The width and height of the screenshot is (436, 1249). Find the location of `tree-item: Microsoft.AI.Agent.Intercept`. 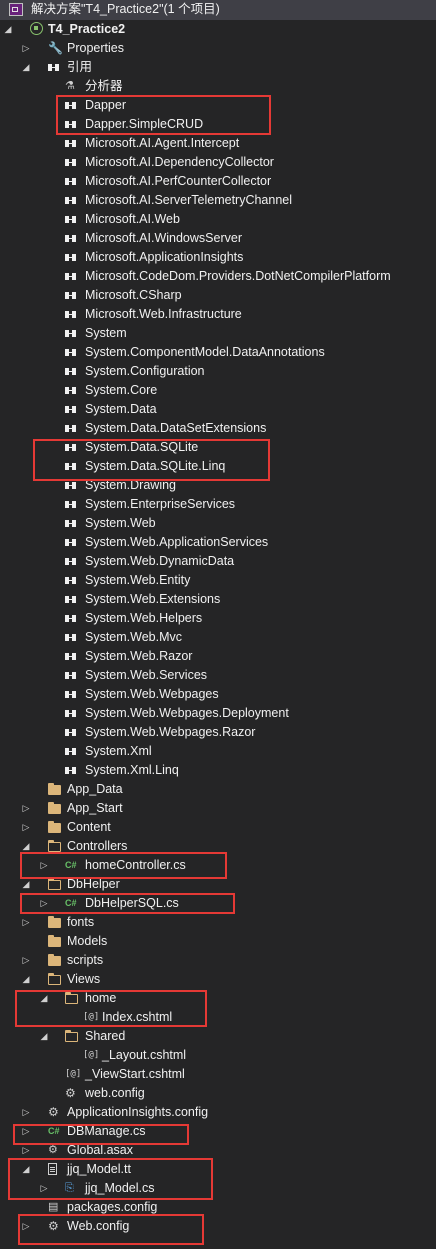

tree-item: Microsoft.AI.Agent.Intercept is located at coordinates (218, 143).